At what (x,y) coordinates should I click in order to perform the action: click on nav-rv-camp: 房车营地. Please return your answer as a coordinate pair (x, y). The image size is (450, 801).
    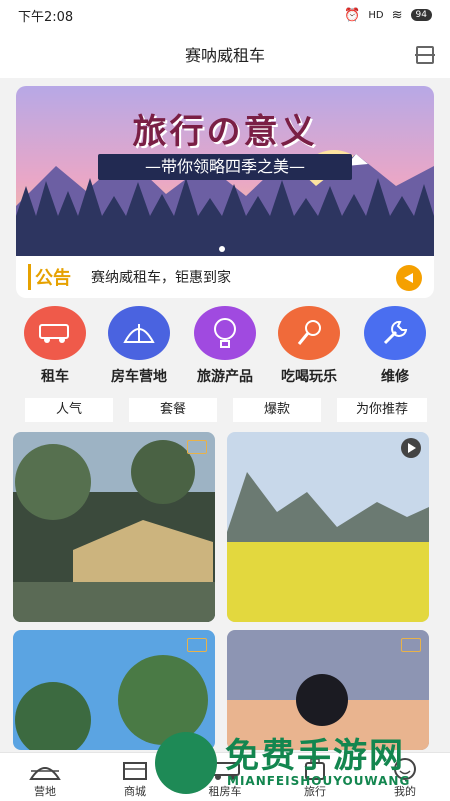
    Looking at the image, I should click on (139, 346).